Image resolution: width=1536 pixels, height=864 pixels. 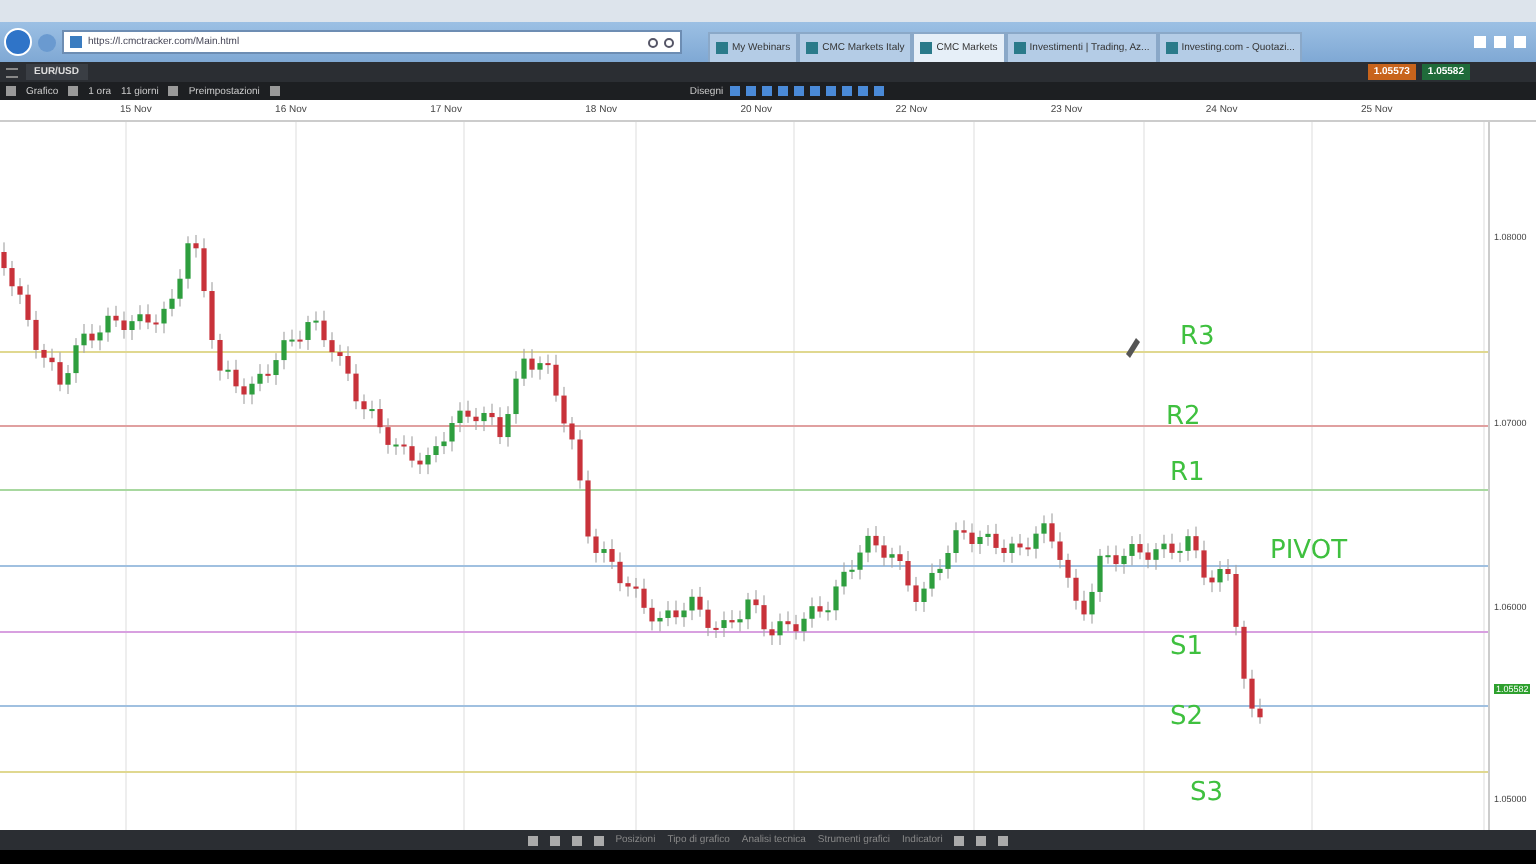 What do you see at coordinates (1187, 647) in the screenshot?
I see `handwritten-label: S1` at bounding box center [1187, 647].